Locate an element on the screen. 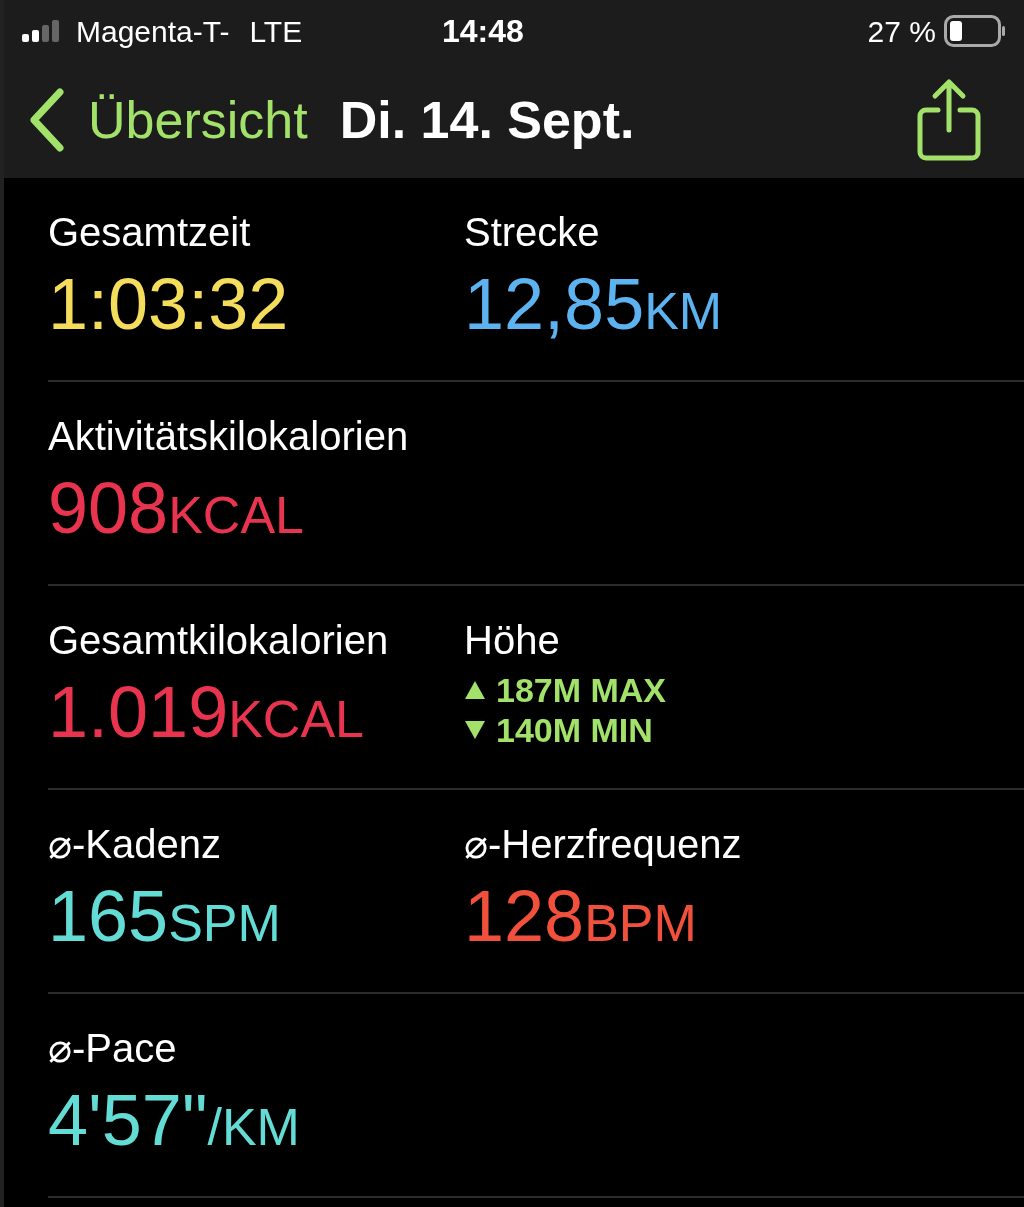  clock: 14:48 is located at coordinates (483, 31).